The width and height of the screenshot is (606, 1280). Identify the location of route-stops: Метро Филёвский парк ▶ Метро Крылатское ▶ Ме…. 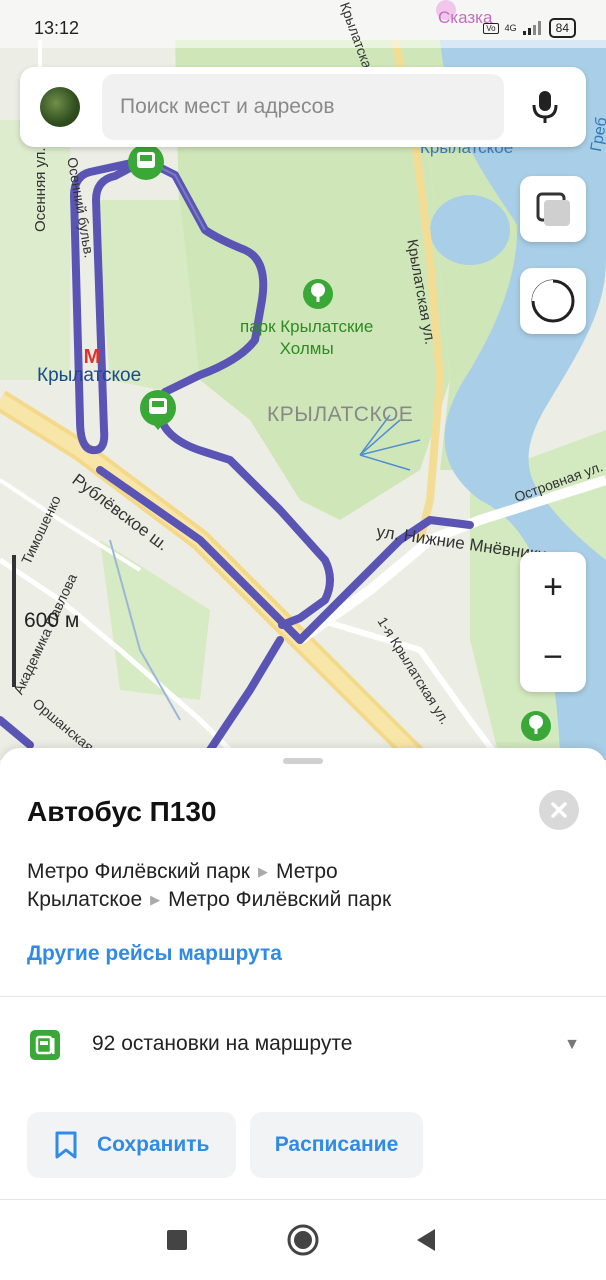
(262, 886).